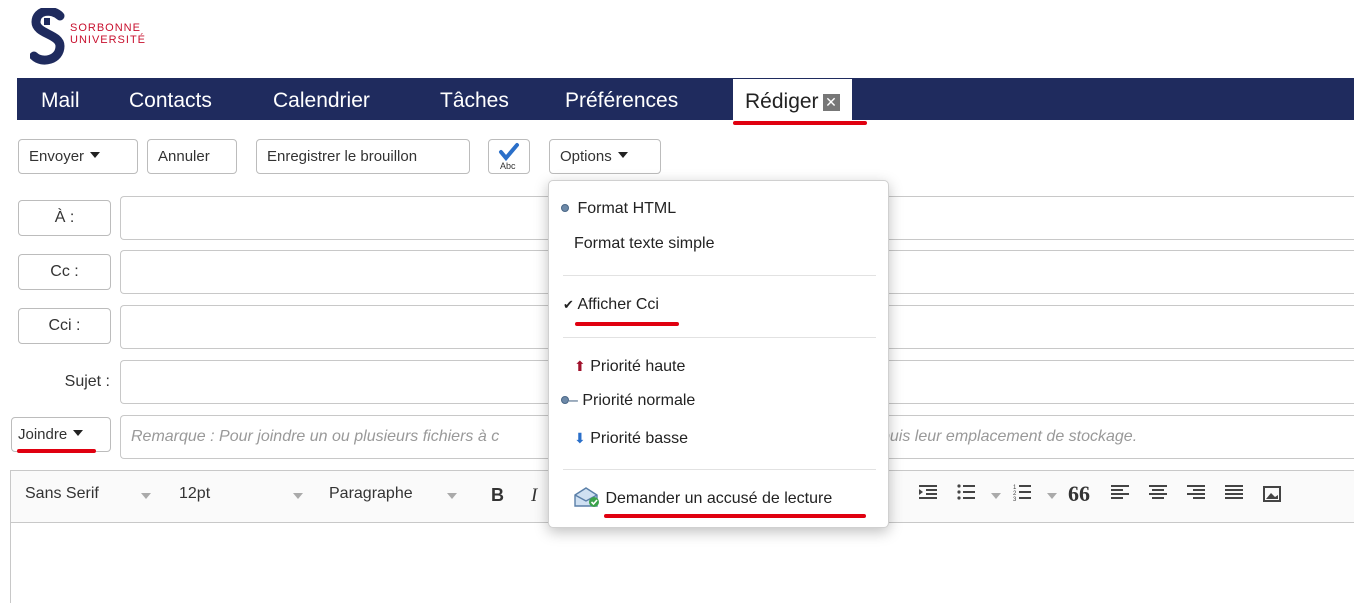 Image resolution: width=1354 pixels, height=603 pixels. What do you see at coordinates (56, 451) in the screenshot?
I see `highlight-underline-attach` at bounding box center [56, 451].